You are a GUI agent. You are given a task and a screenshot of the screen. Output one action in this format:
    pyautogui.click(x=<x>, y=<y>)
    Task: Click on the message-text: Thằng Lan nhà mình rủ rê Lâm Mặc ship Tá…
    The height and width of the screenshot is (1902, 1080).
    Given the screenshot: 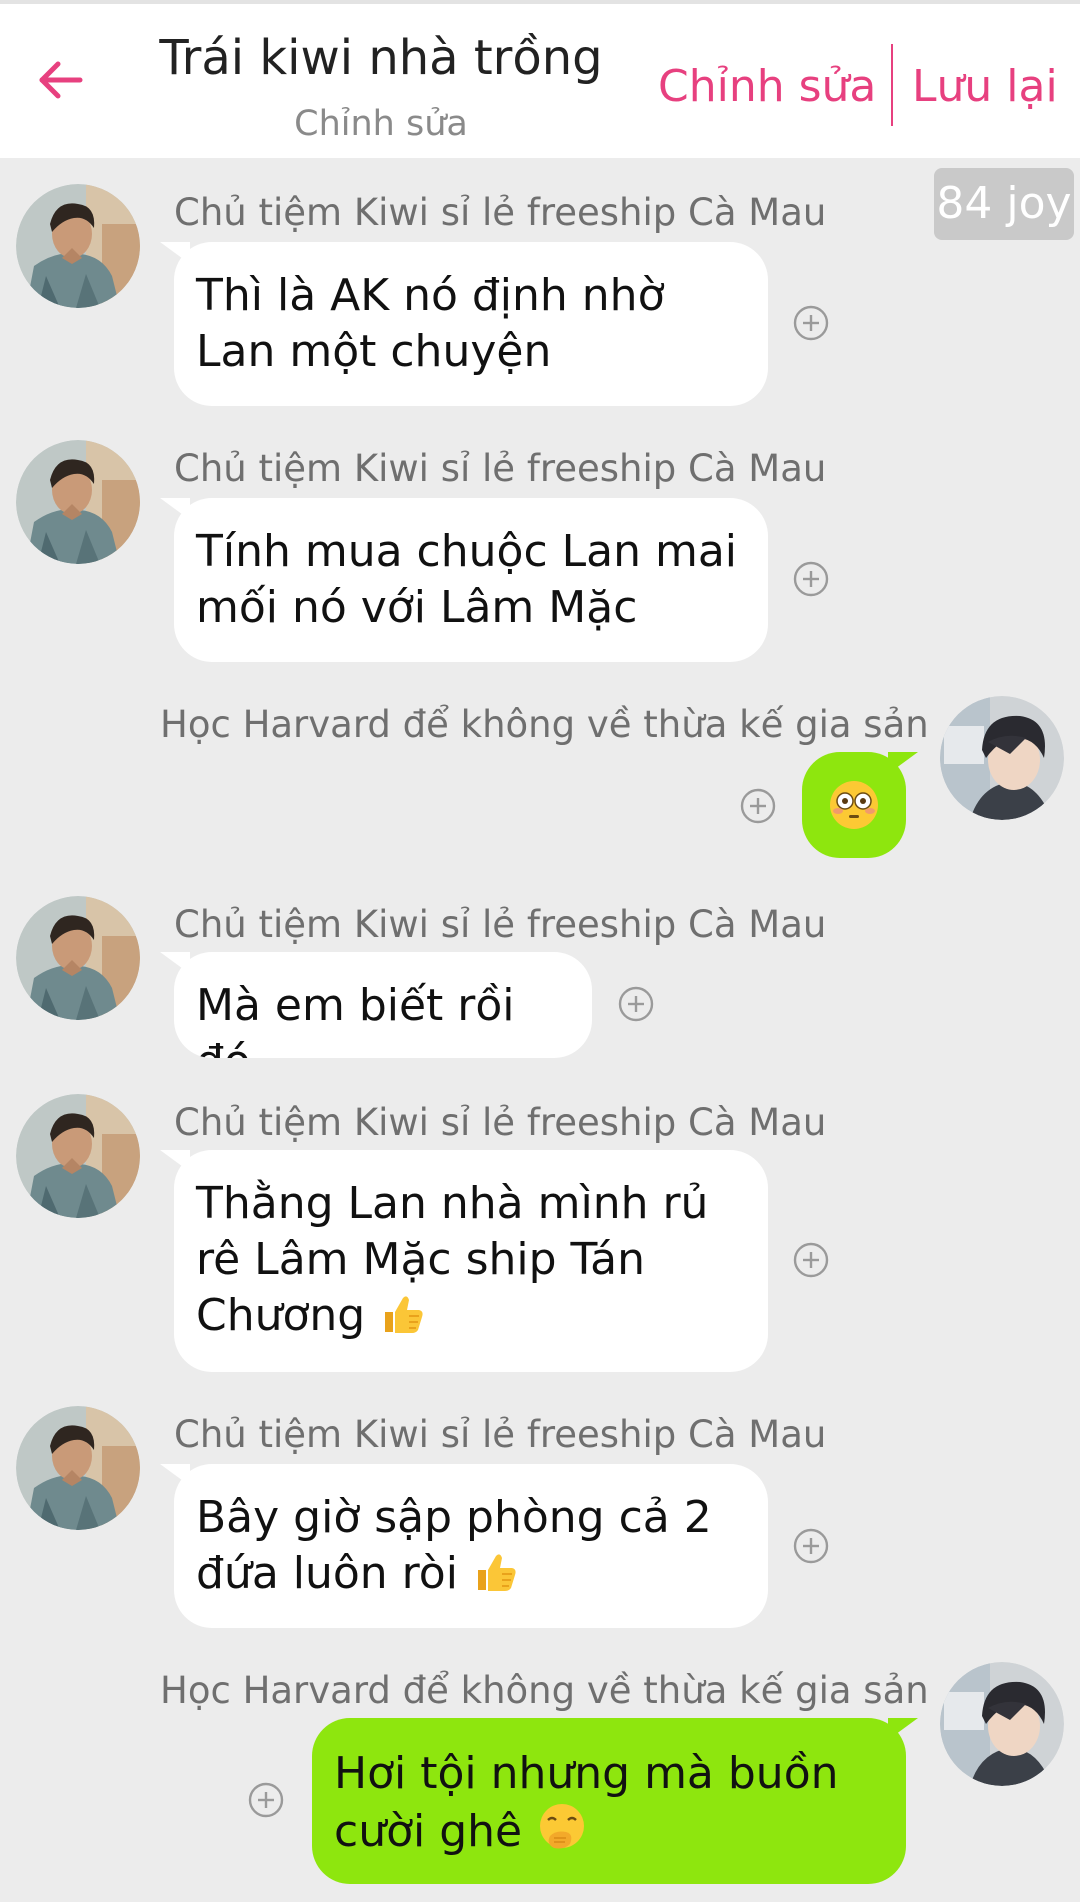 What is the action you would take?
    pyautogui.click(x=452, y=1259)
    